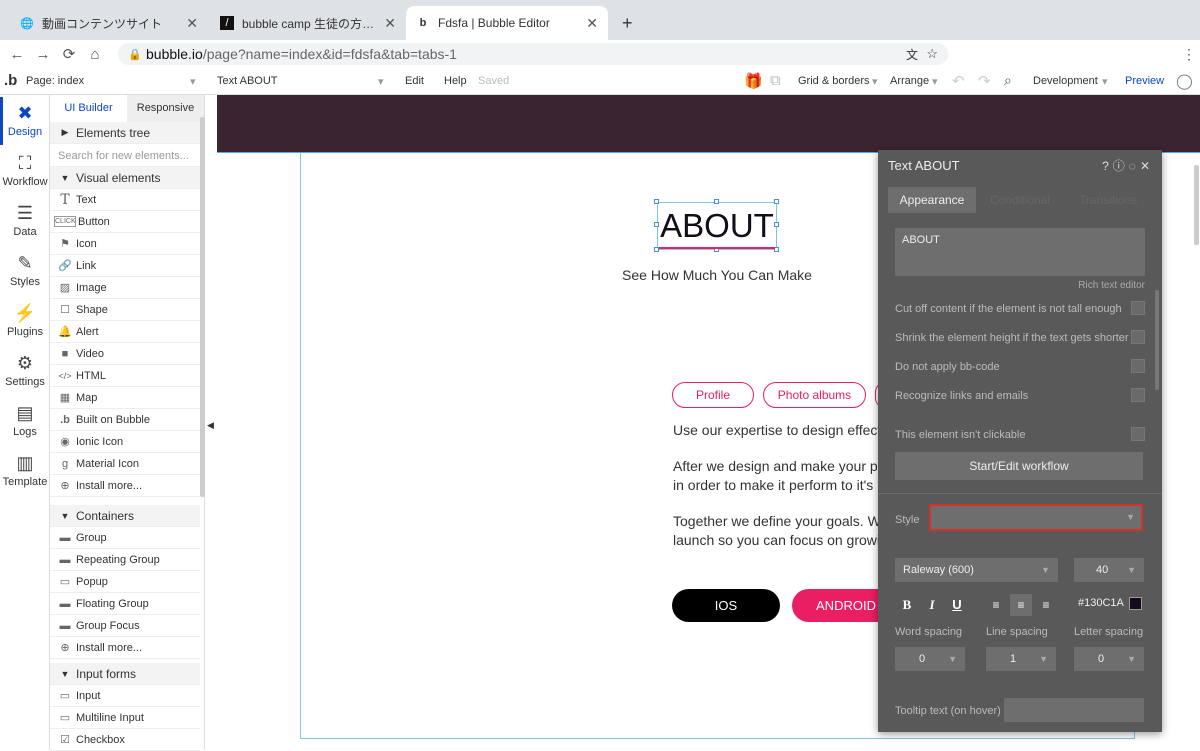 The image size is (1200, 751). What do you see at coordinates (1107, 166) in the screenshot?
I see `help-icon: ?` at bounding box center [1107, 166].